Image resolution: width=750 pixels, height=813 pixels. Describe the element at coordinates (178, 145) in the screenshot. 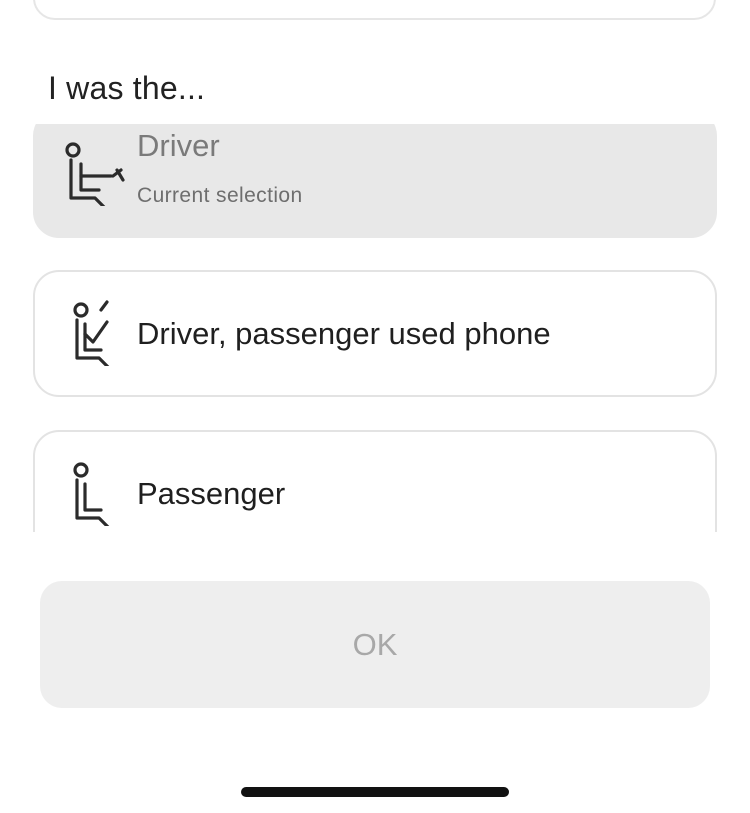

I see `option-driver-label: Driver` at that location.